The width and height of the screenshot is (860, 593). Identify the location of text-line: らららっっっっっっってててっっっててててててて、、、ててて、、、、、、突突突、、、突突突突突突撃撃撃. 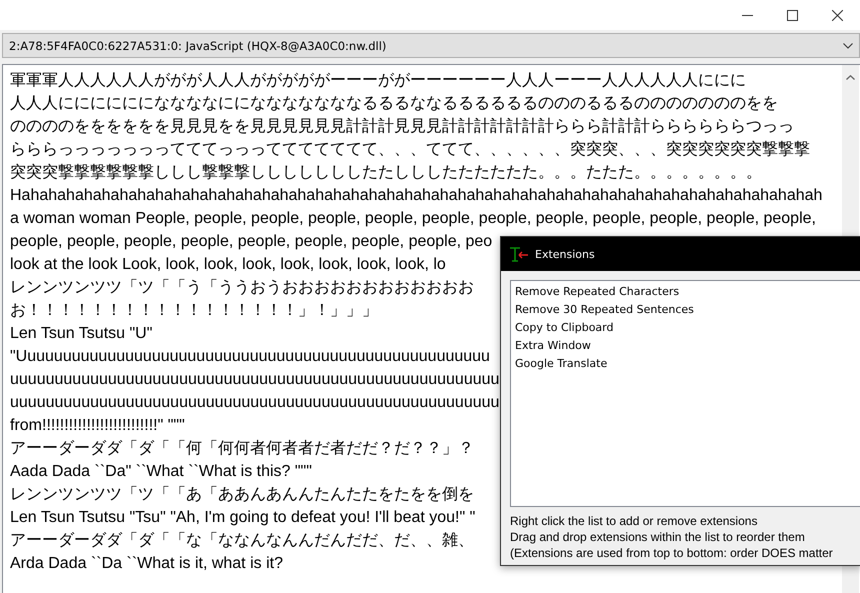
(410, 150).